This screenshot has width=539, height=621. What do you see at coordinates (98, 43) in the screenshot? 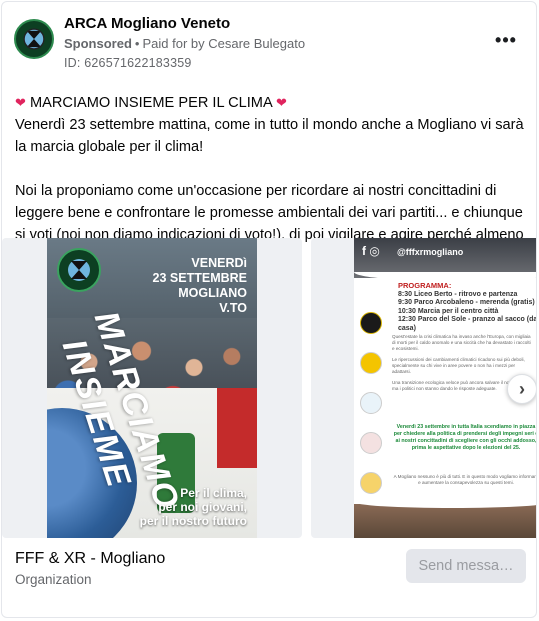
I see `sponsored-label: Sponsored` at bounding box center [98, 43].